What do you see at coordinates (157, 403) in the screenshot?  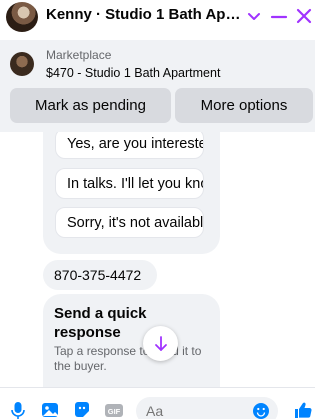 I see `composer-bar: GIF` at bounding box center [157, 403].